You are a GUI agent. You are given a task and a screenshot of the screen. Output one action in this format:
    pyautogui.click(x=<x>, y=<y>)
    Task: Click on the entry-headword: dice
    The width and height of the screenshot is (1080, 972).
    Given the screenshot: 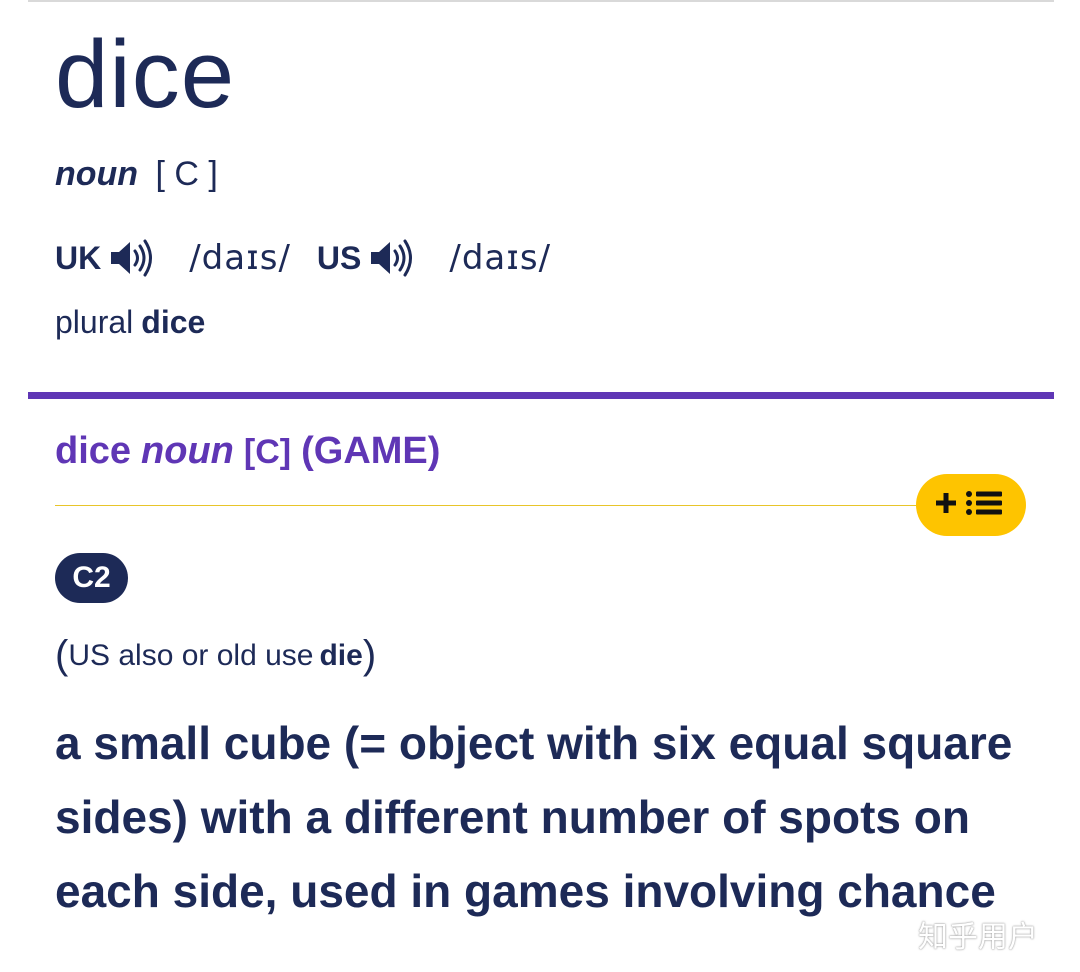 What is the action you would take?
    pyautogui.click(x=145, y=74)
    